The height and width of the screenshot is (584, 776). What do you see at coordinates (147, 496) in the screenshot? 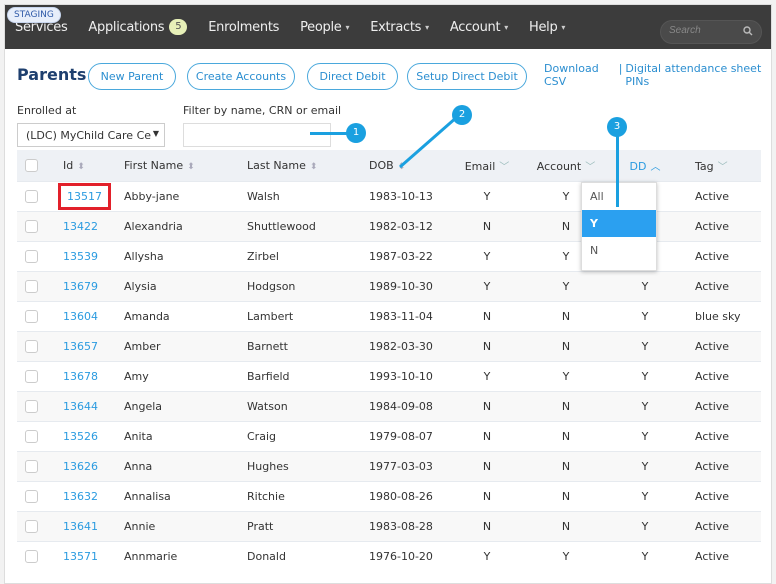
I see `cell-first-name: Annalisa` at bounding box center [147, 496].